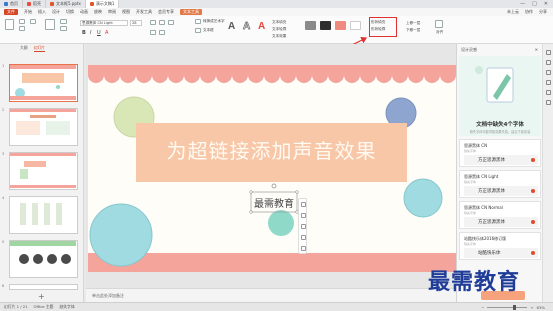  What do you see at coordinates (500, 215) in the screenshot?
I see `font-card: 思源黑体 CN Normal 缺失字体 方正思源黑体` at bounding box center [500, 215].